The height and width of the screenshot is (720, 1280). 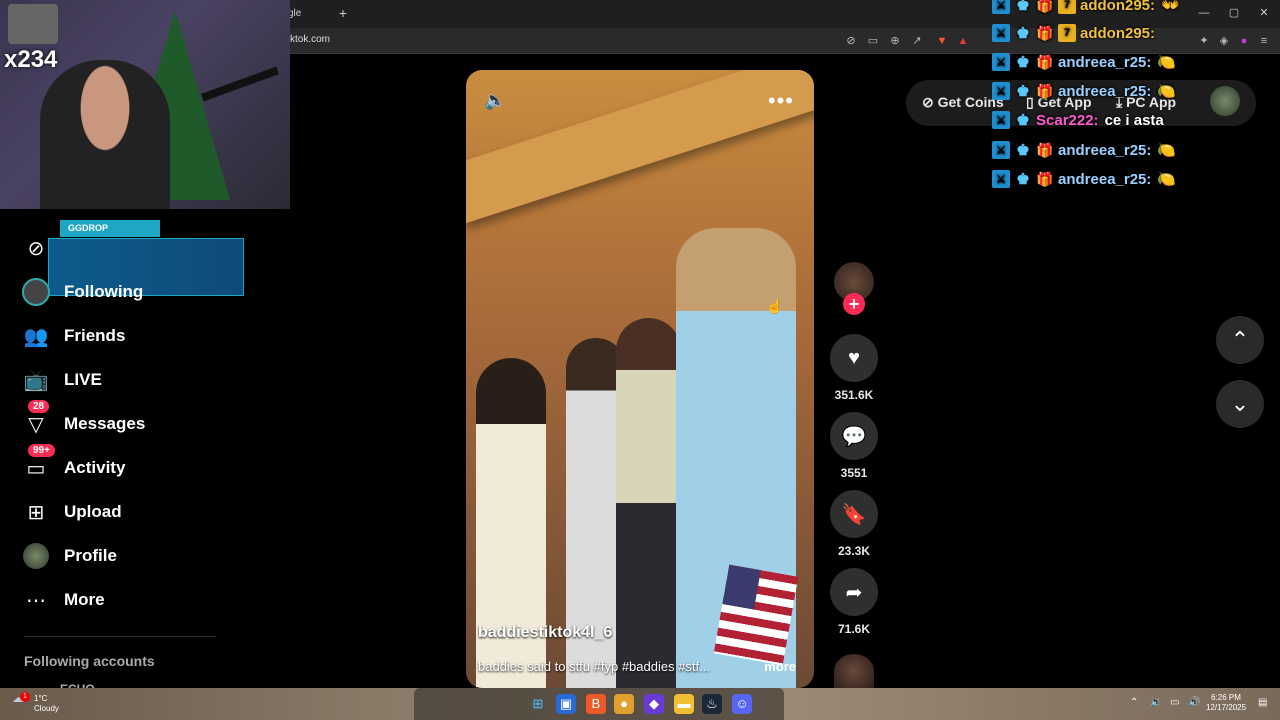 What do you see at coordinates (1225, 101) in the screenshot?
I see `user-avatar` at bounding box center [1225, 101].